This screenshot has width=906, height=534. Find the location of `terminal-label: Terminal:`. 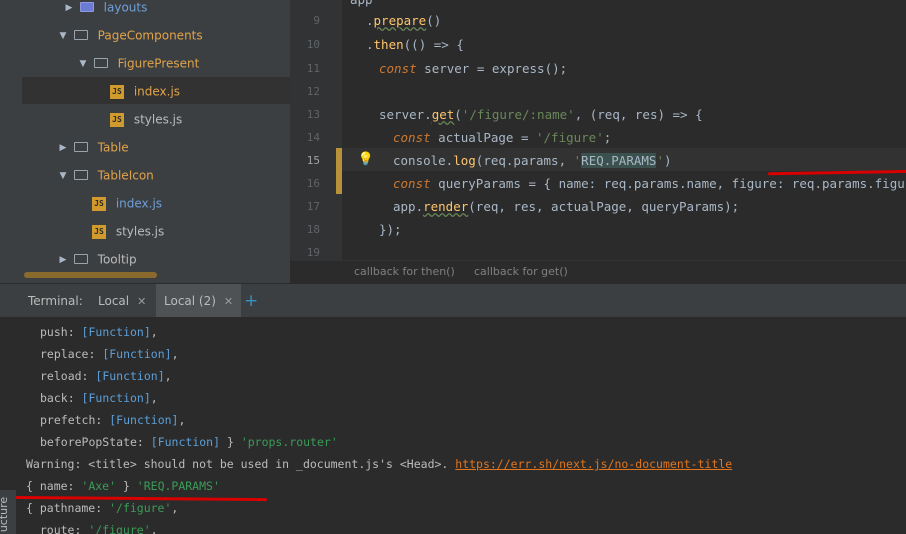

terminal-label: Terminal: is located at coordinates (55, 301).